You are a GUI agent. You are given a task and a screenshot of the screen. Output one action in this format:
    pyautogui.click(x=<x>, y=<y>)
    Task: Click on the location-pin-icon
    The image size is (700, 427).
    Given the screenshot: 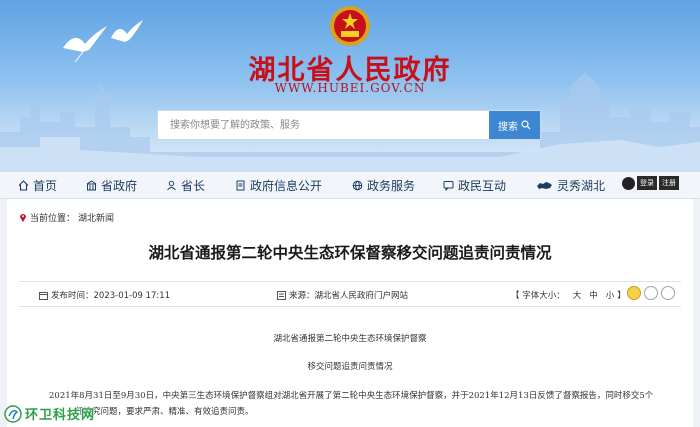 What is the action you would take?
    pyautogui.click(x=23, y=218)
    